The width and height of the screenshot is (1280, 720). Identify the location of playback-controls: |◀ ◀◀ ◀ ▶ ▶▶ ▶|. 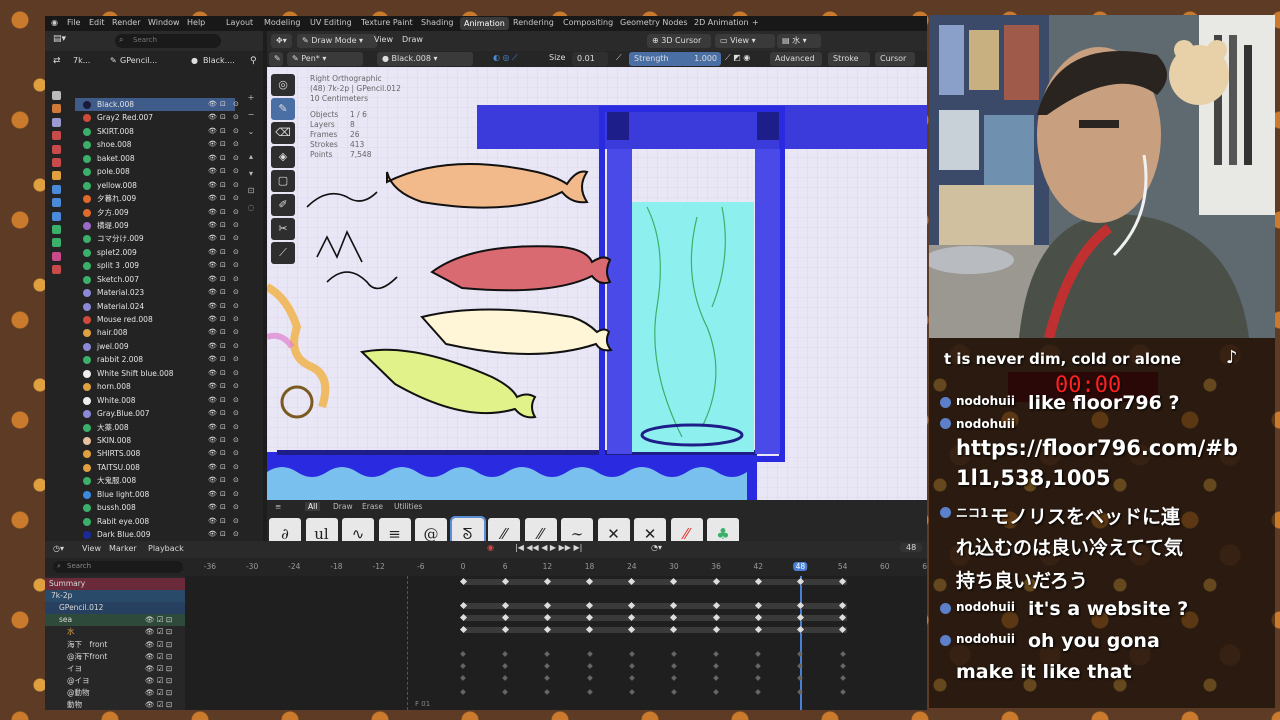
(548, 547).